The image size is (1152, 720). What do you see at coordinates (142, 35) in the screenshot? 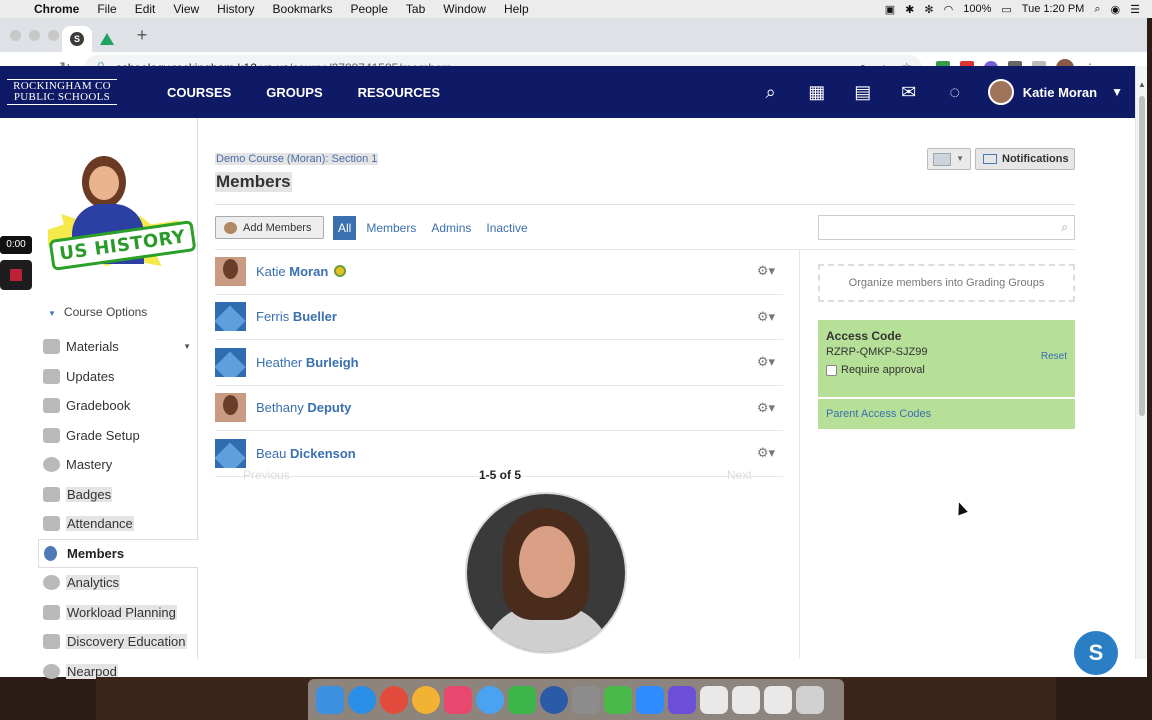
I see `new-tab-button: +` at bounding box center [142, 35].